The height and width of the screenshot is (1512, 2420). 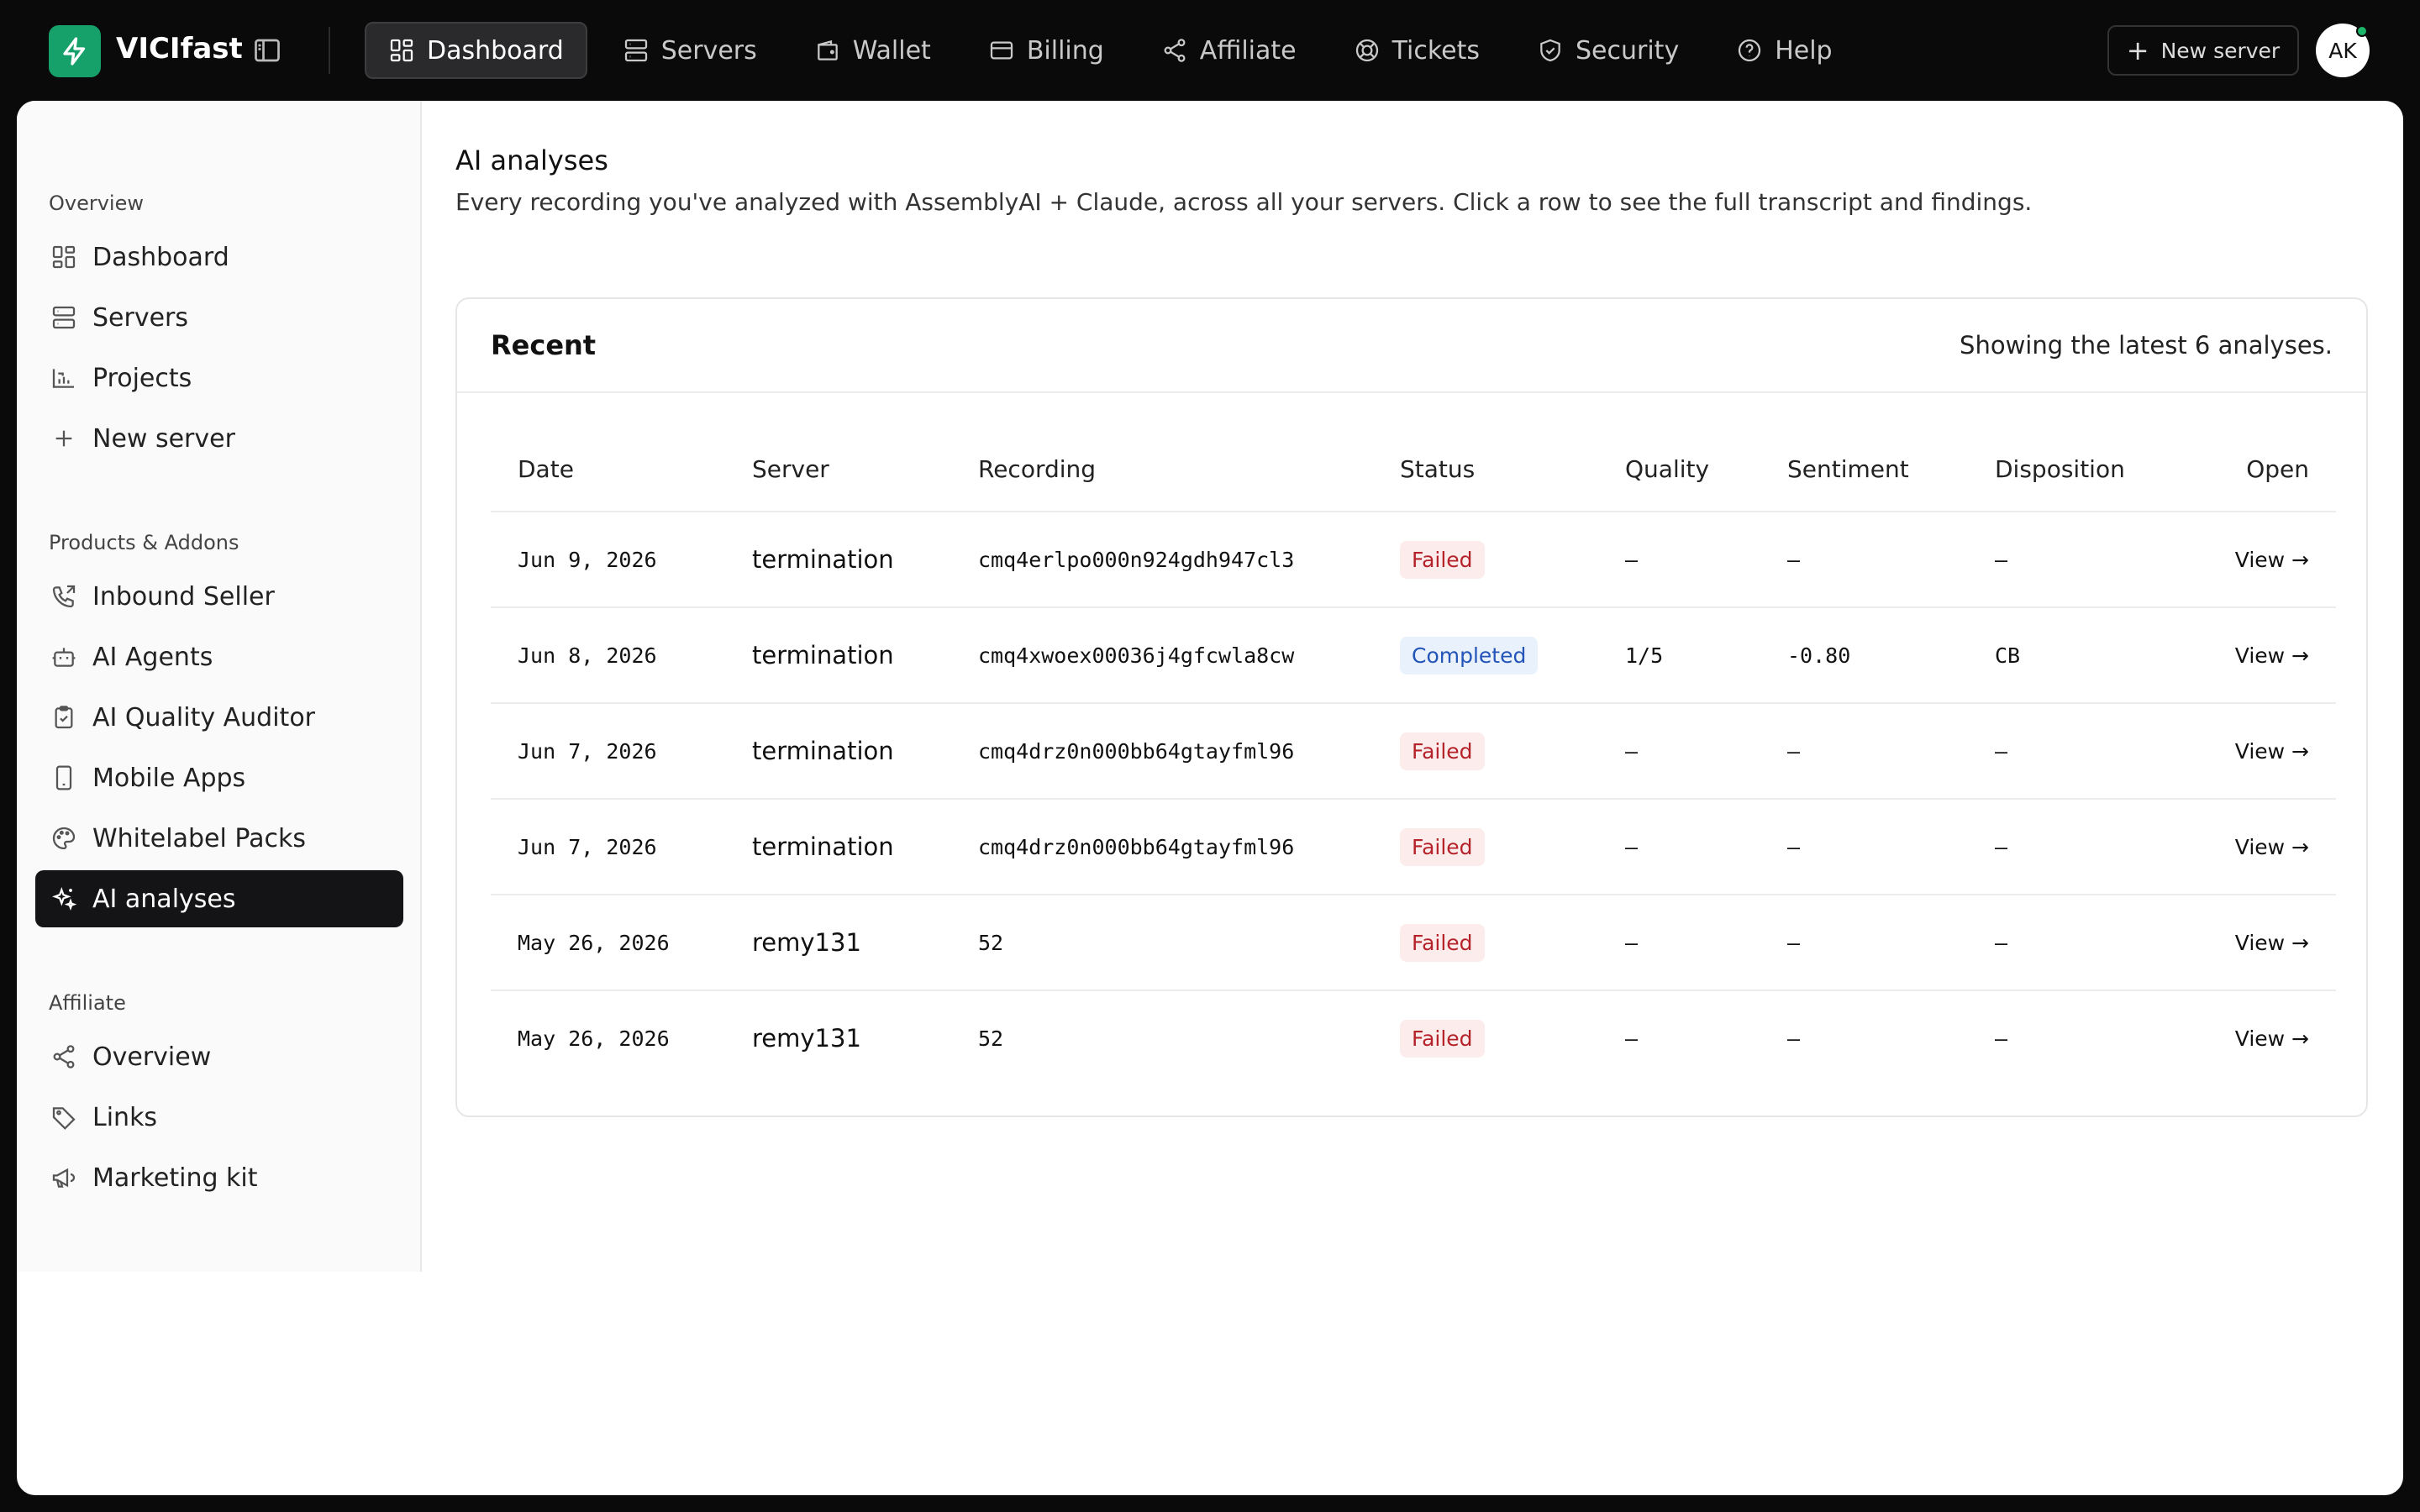 I want to click on lifebuoy-icon, so click(x=1366, y=50).